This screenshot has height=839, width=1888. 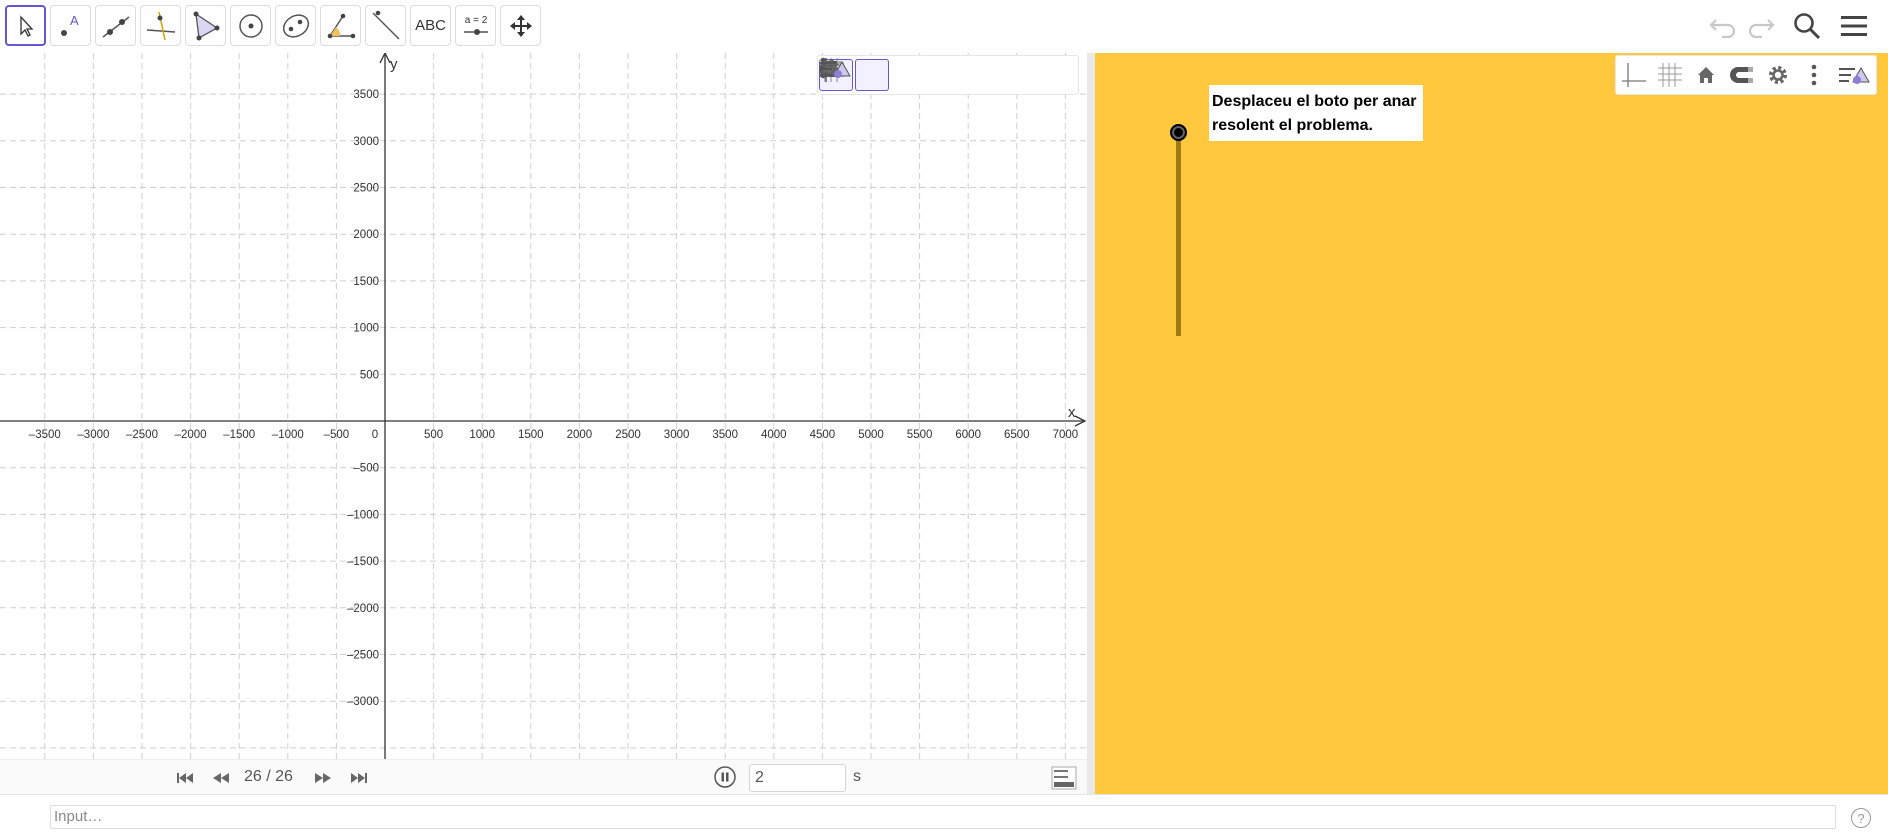 I want to click on move-tool-button, so click(x=25, y=25).